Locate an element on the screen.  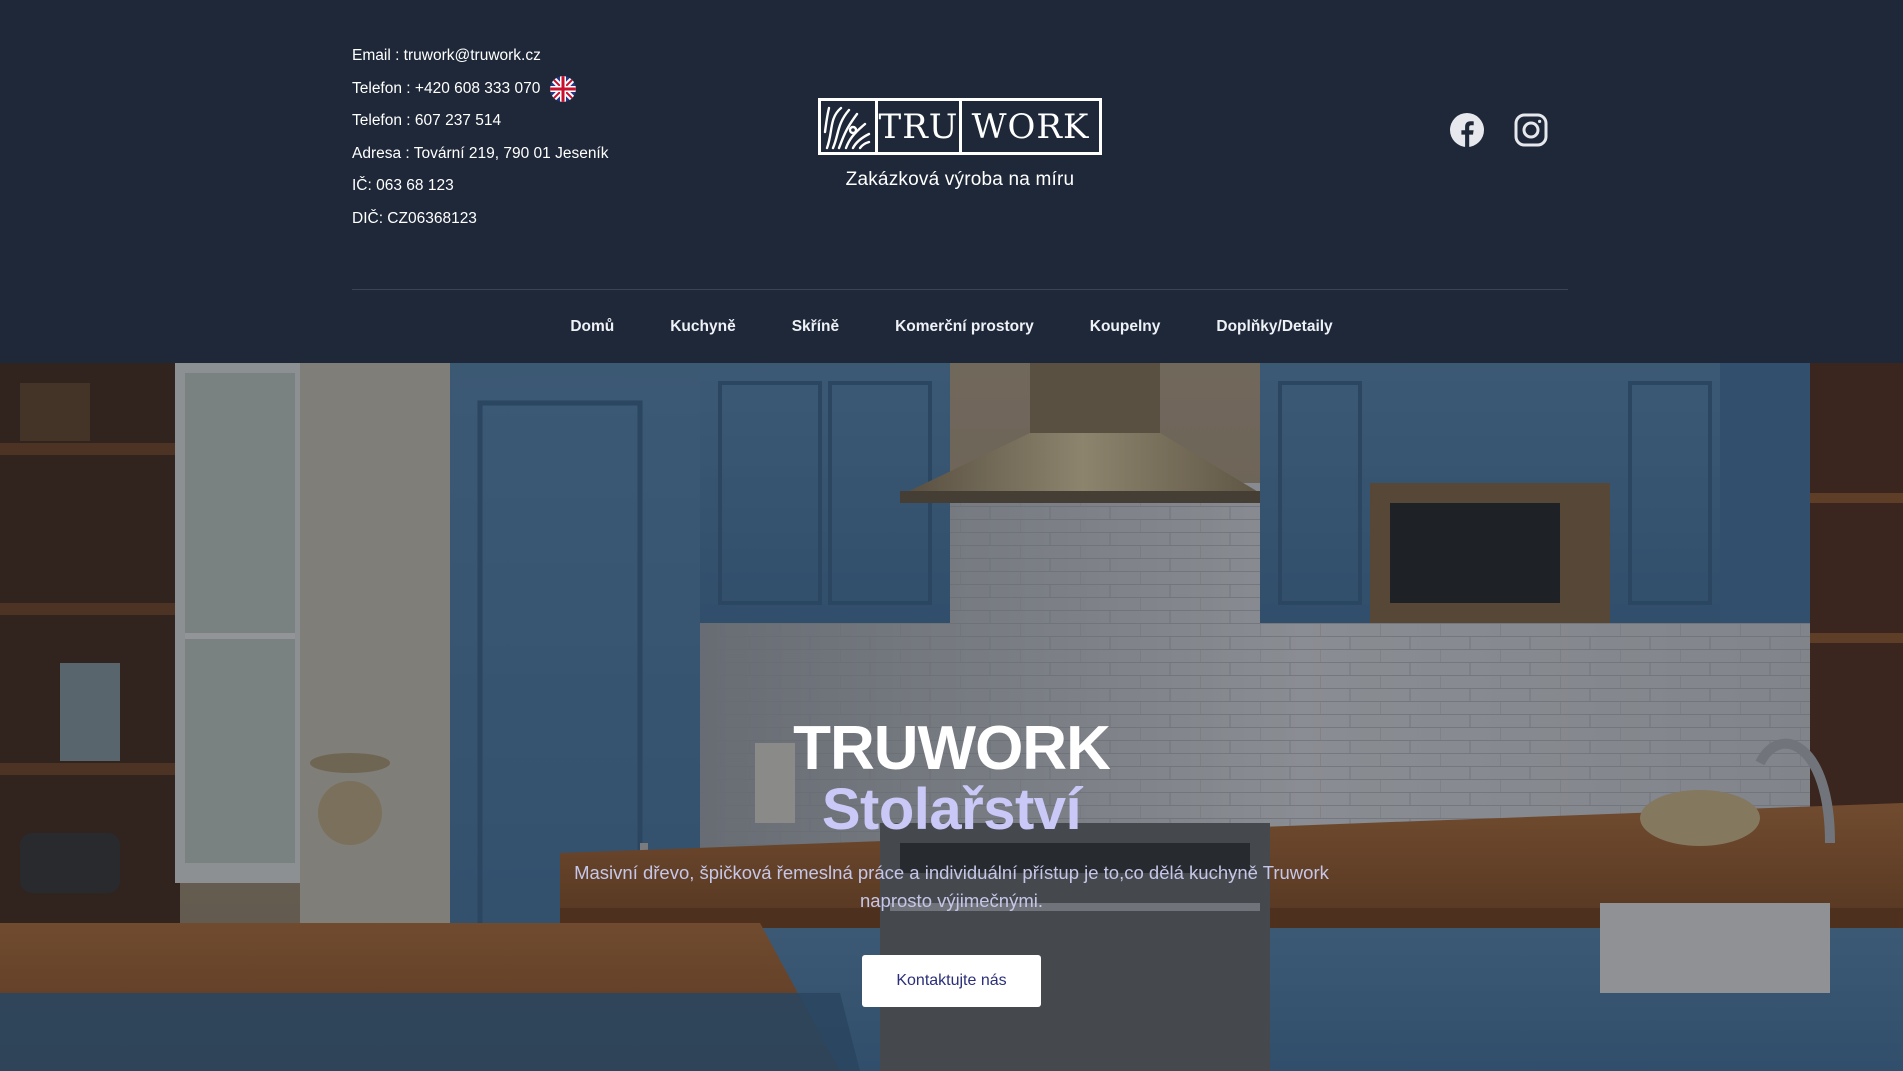
contact-ic: IČ: 063 68 123 is located at coordinates (480, 186).